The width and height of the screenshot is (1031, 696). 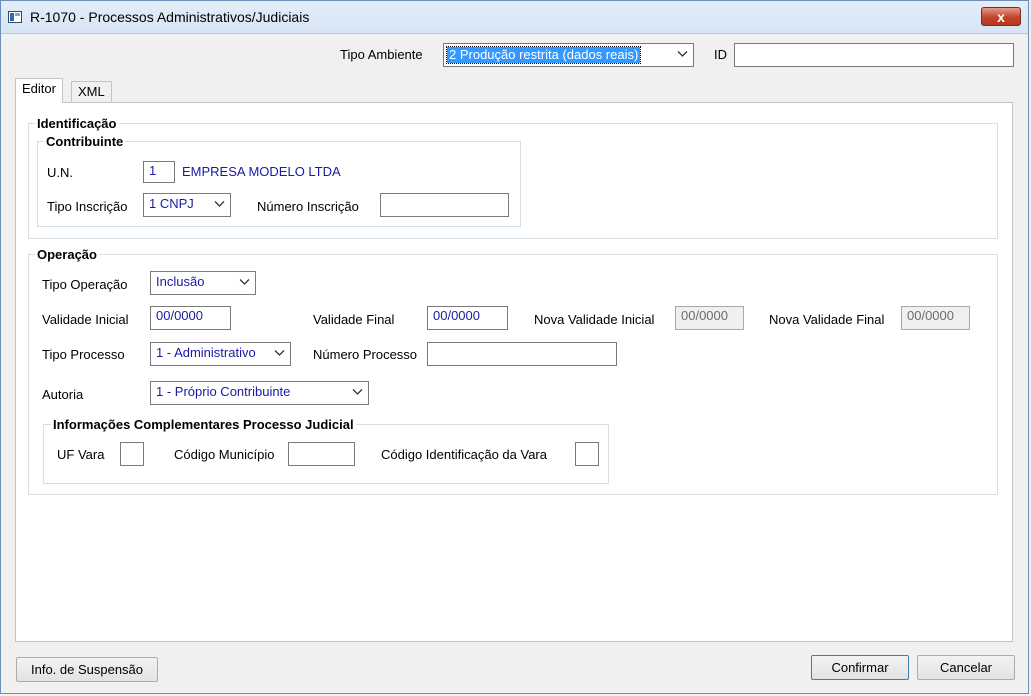 I want to click on autoria-label: Autoria, so click(x=63, y=394).